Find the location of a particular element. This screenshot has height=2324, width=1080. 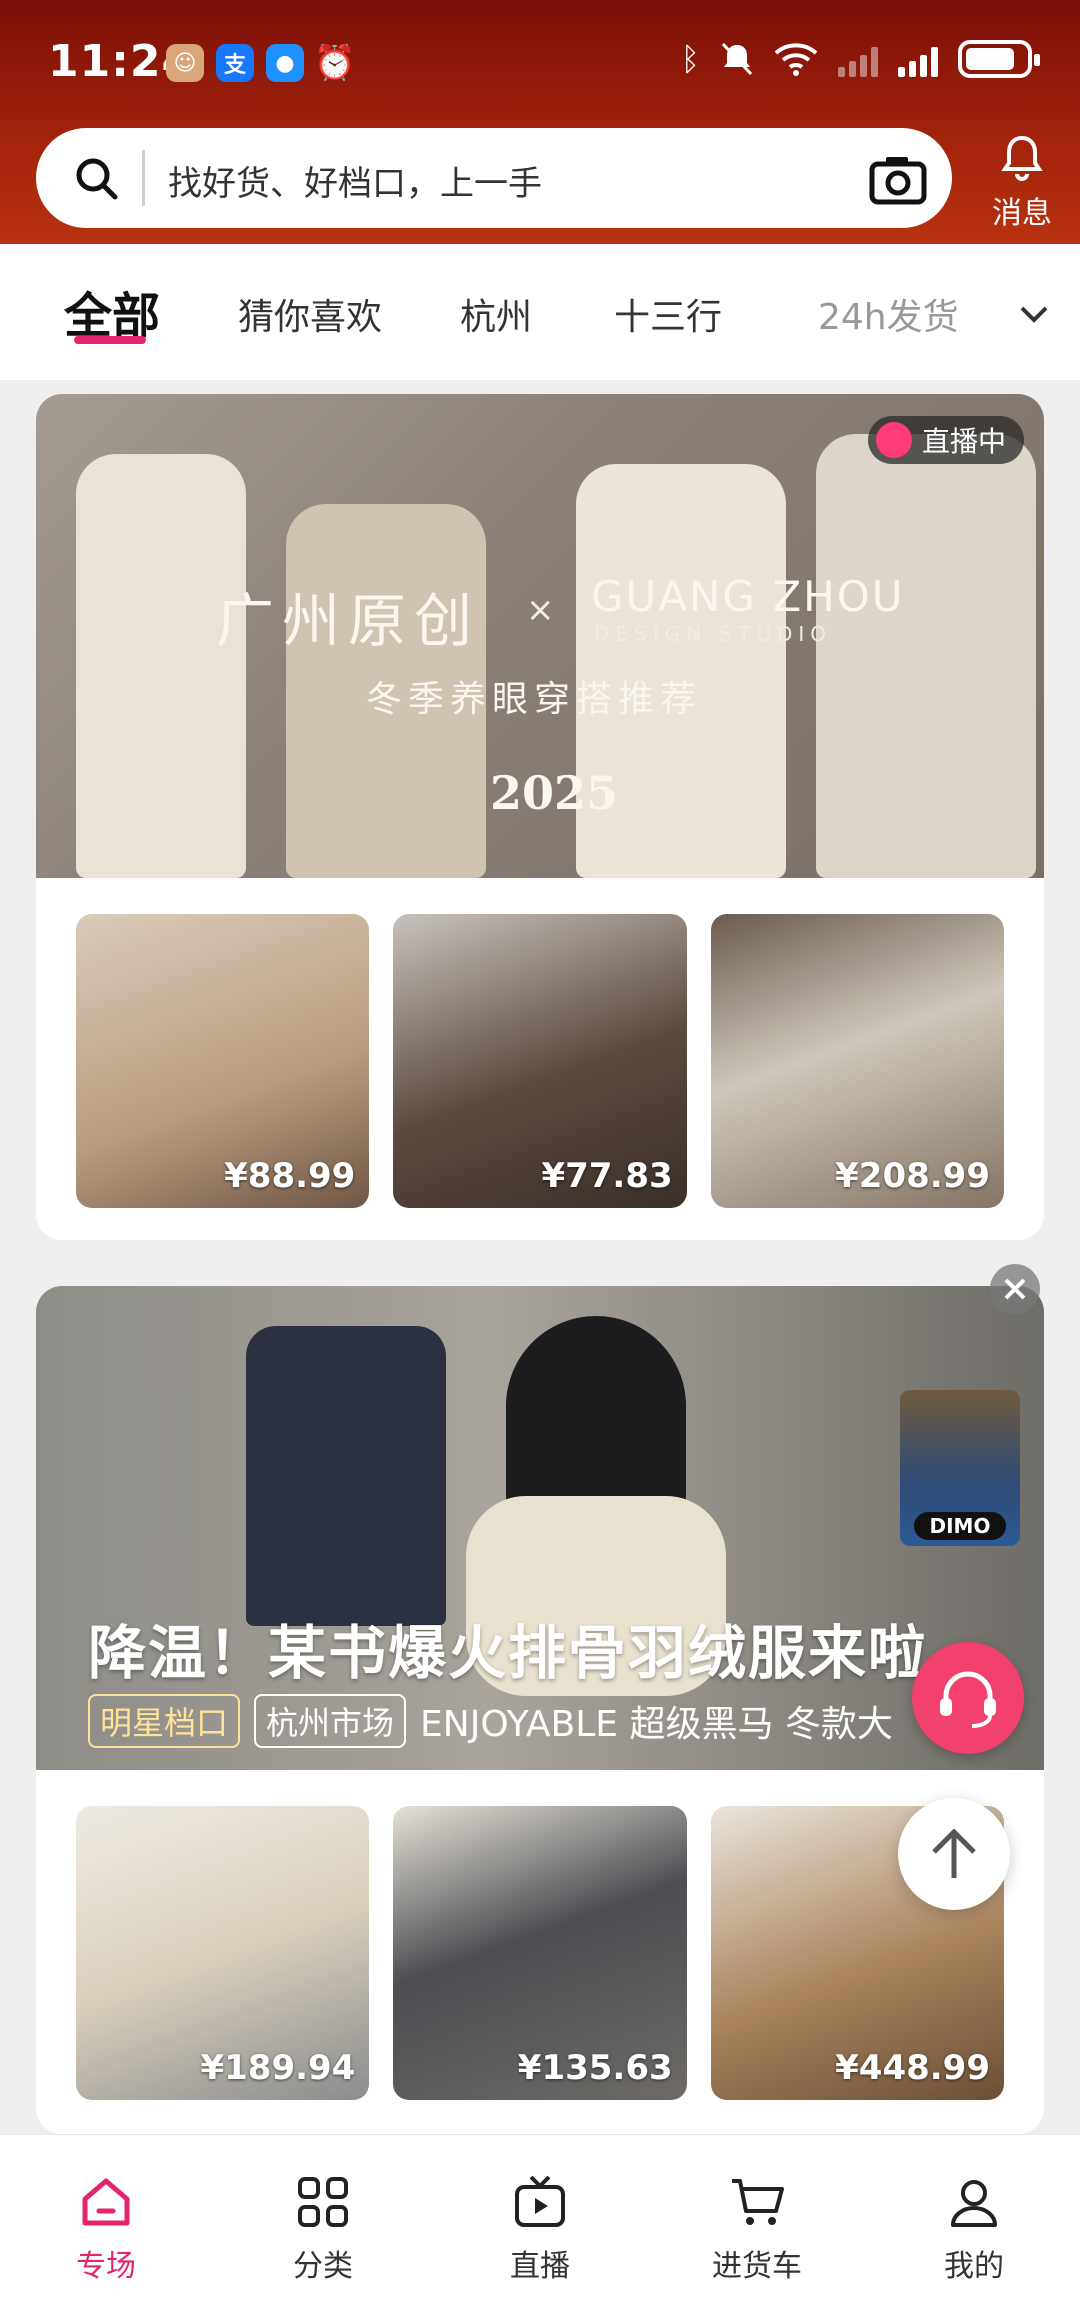

banner-year: 2025 is located at coordinates (554, 793).